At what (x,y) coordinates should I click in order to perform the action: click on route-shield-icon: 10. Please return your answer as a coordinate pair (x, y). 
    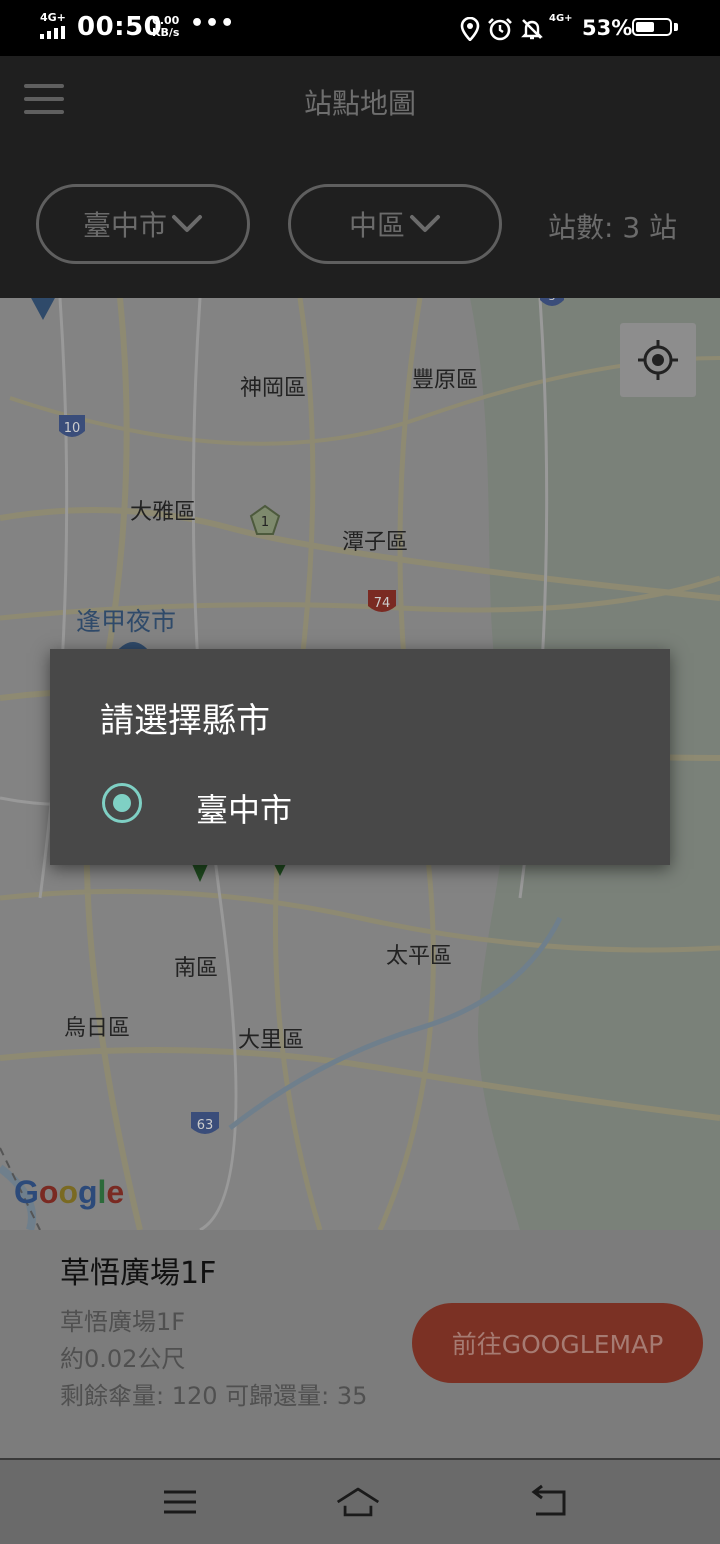
    Looking at the image, I should click on (72, 426).